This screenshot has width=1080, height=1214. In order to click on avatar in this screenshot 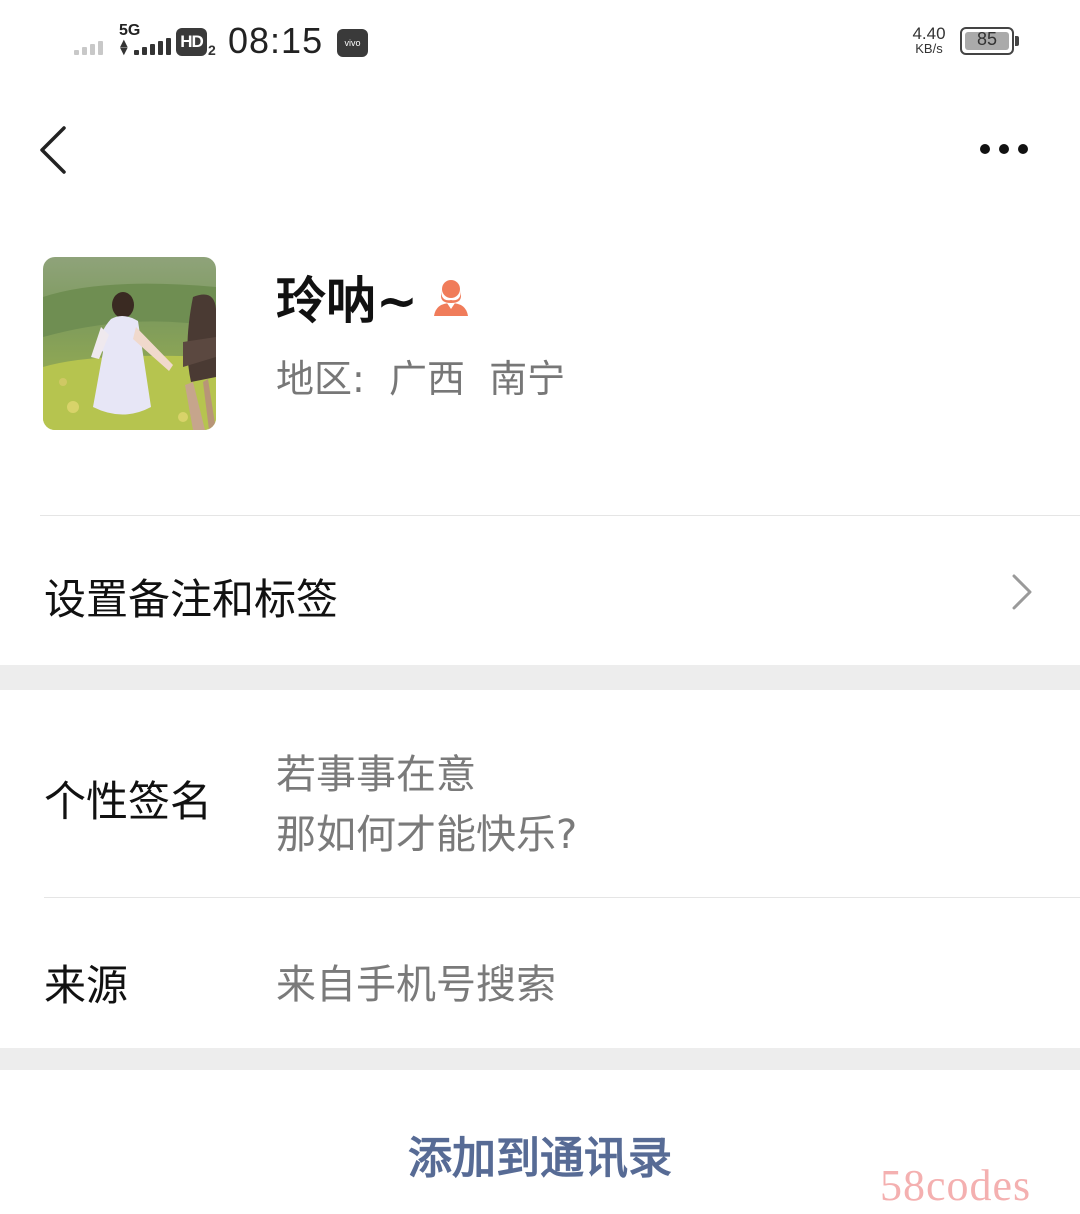, I will do `click(129, 343)`.